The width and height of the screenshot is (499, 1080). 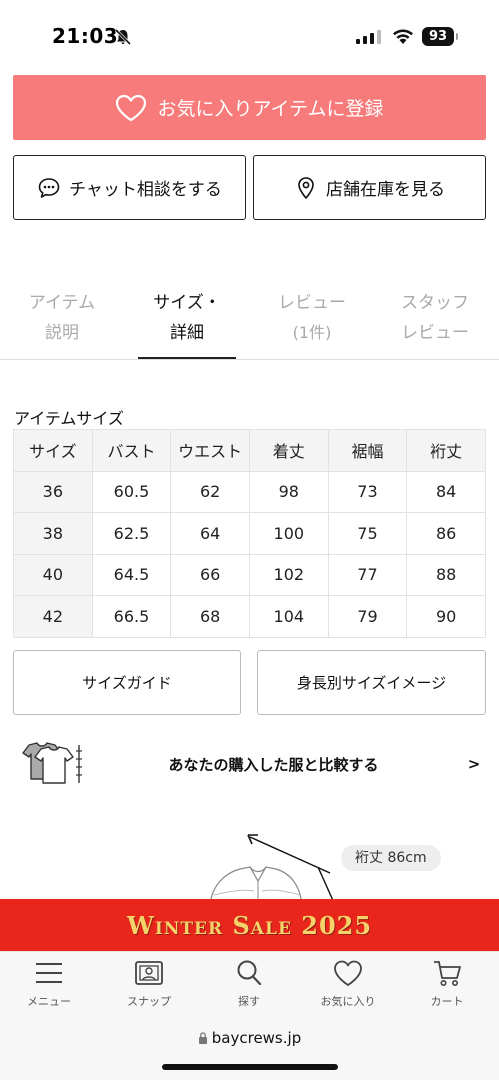 What do you see at coordinates (187, 358) in the screenshot?
I see `active-tab-indicator` at bounding box center [187, 358].